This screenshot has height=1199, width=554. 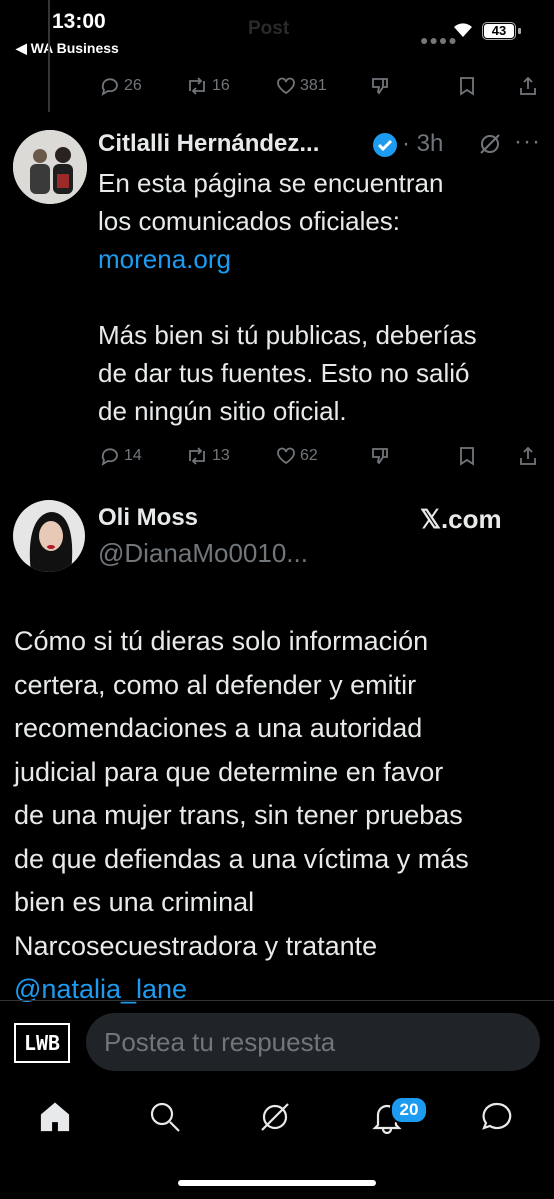 What do you see at coordinates (422, 144) in the screenshot?
I see `post-time: · 3h` at bounding box center [422, 144].